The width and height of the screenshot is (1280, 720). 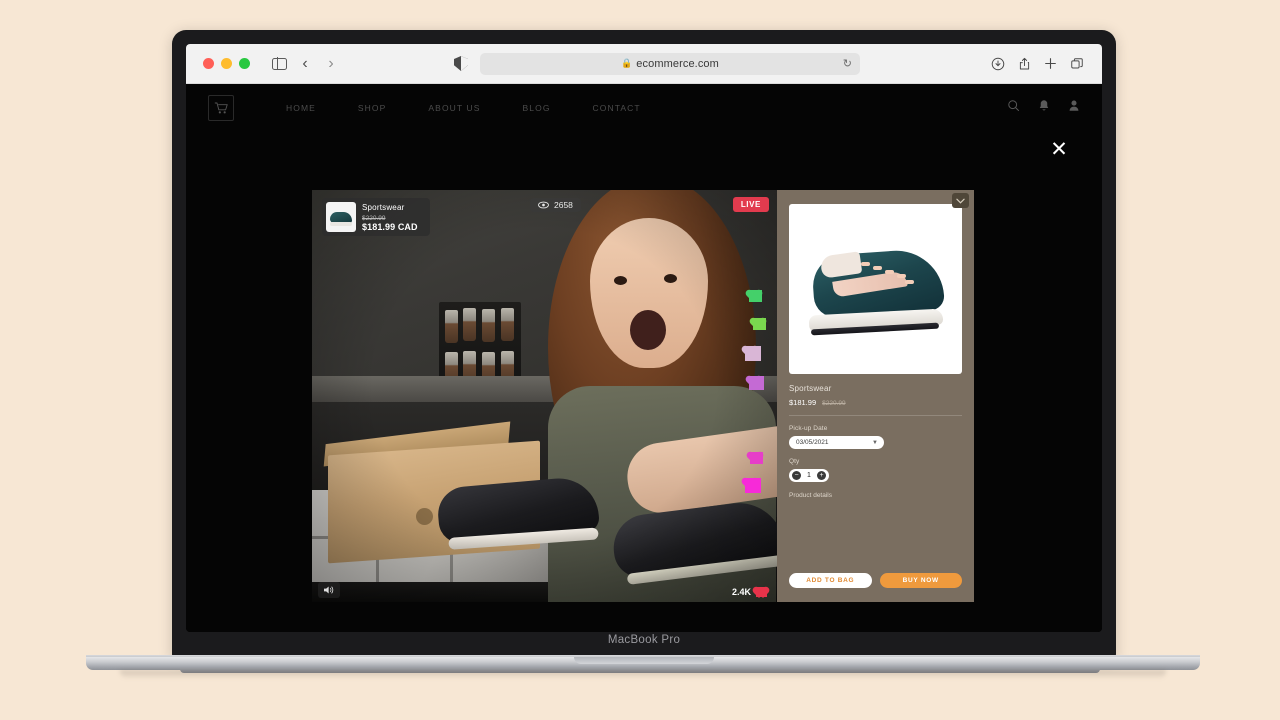 I want to click on like-count: 2.4K, so click(x=741, y=592).